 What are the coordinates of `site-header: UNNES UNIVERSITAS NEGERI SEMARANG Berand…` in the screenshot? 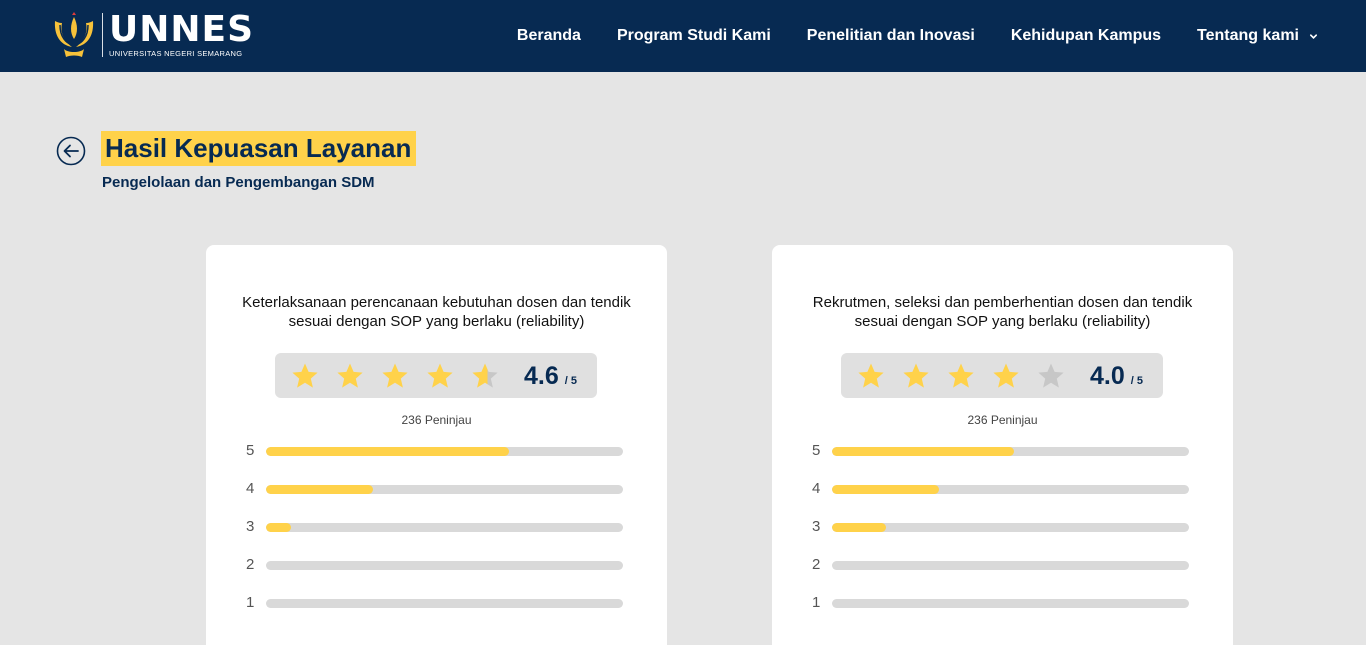 It's located at (683, 36).